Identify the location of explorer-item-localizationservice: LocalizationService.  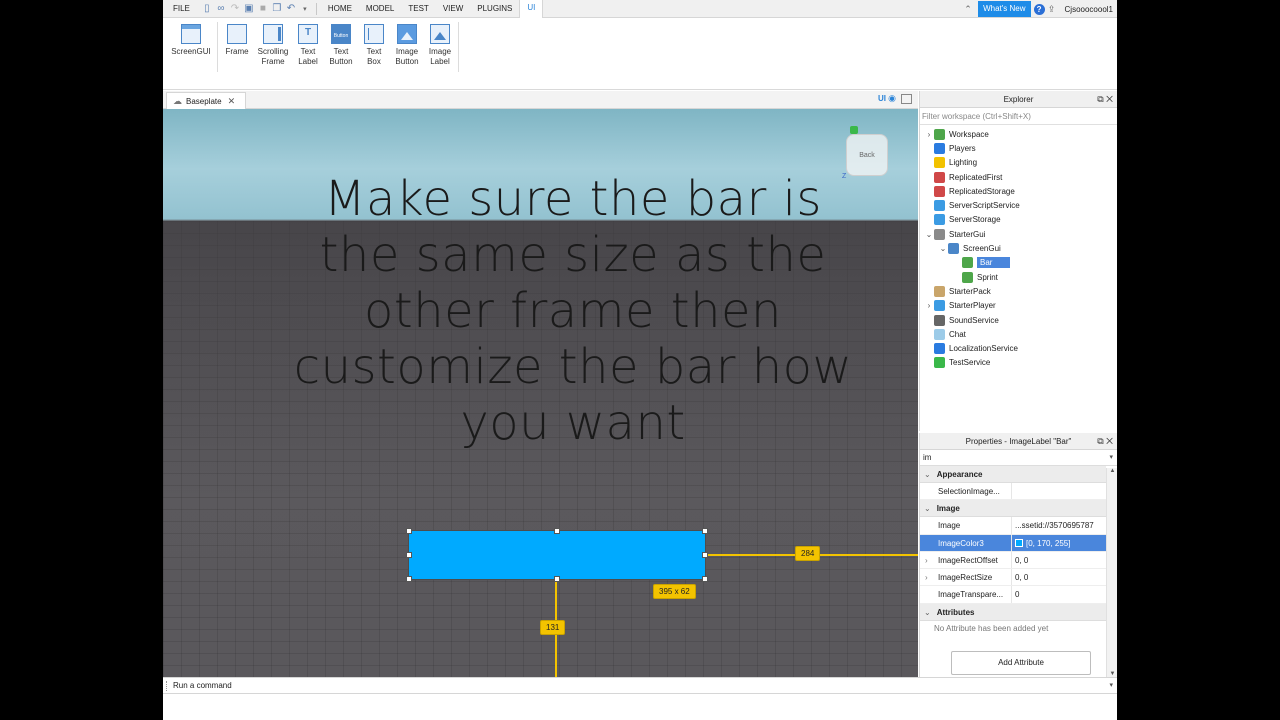
(1018, 348).